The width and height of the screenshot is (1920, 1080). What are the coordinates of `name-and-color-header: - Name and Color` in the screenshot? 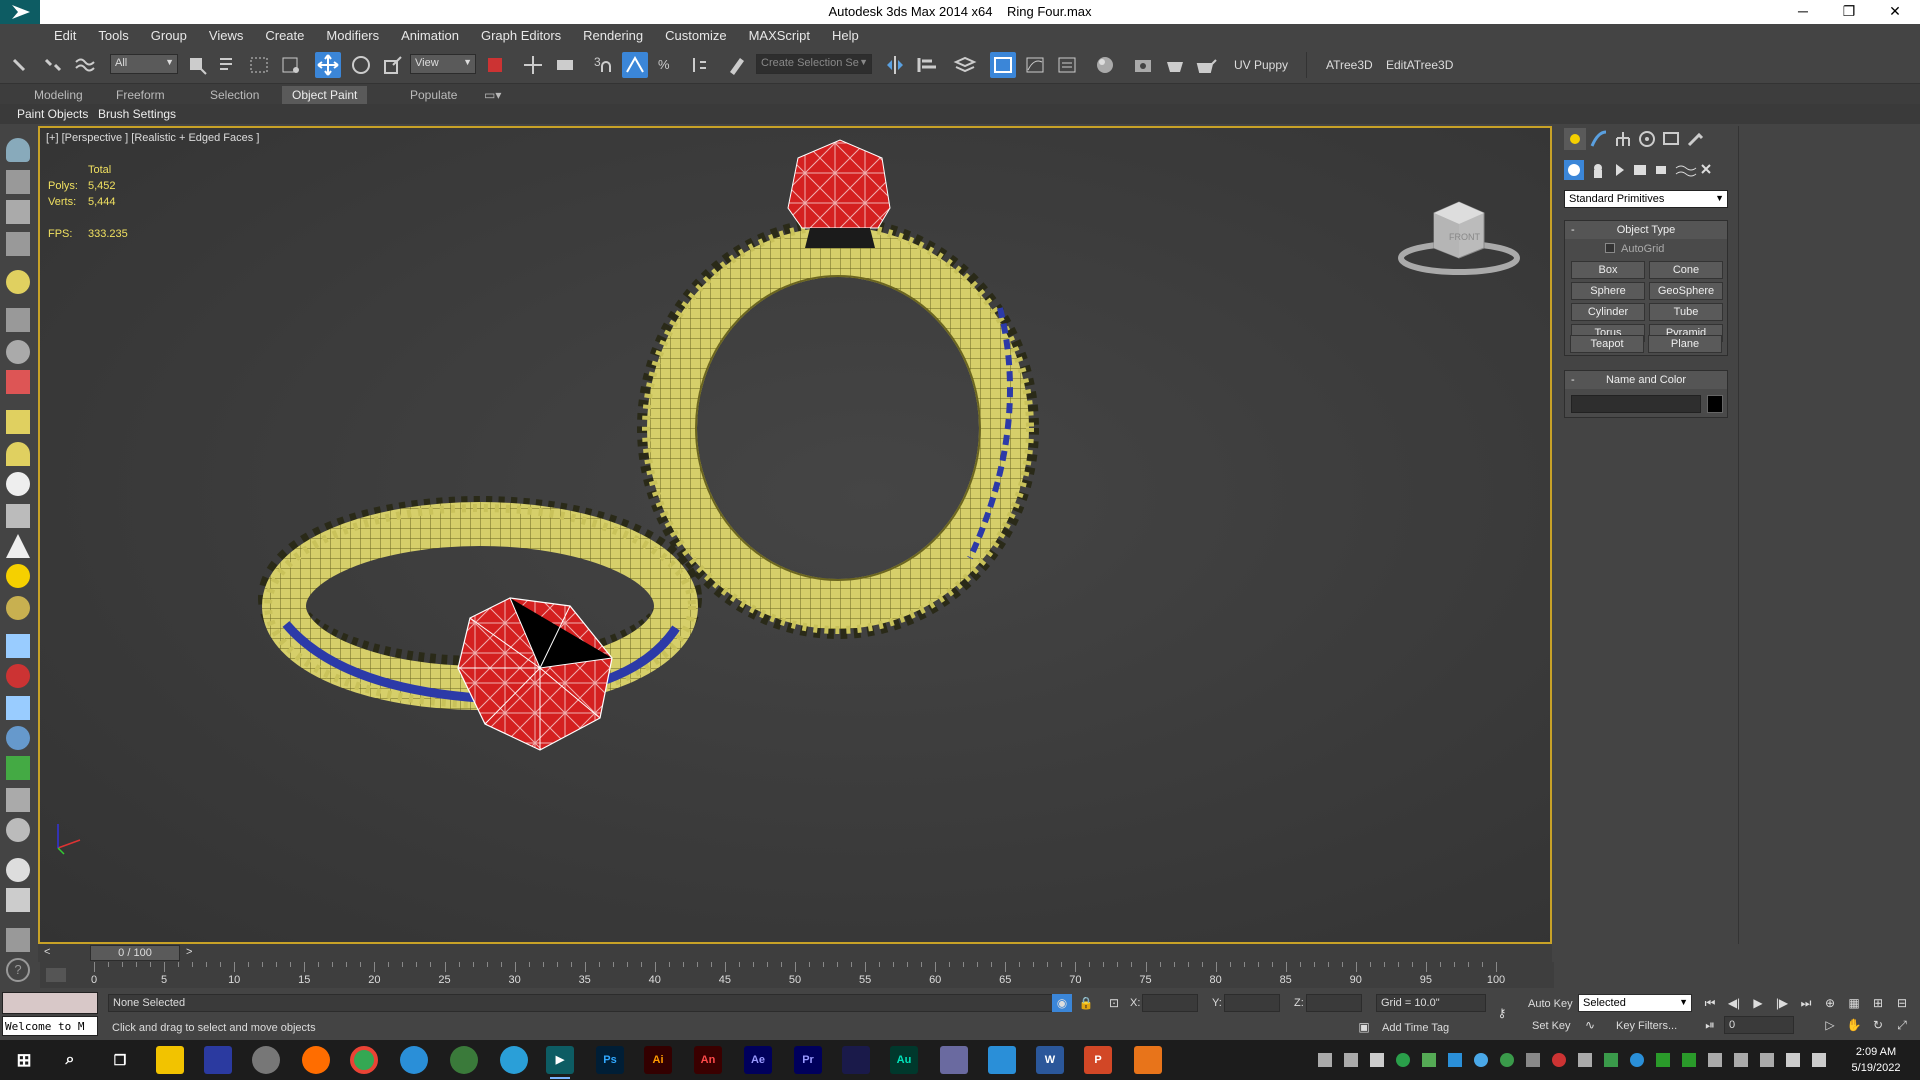 It's located at (1646, 380).